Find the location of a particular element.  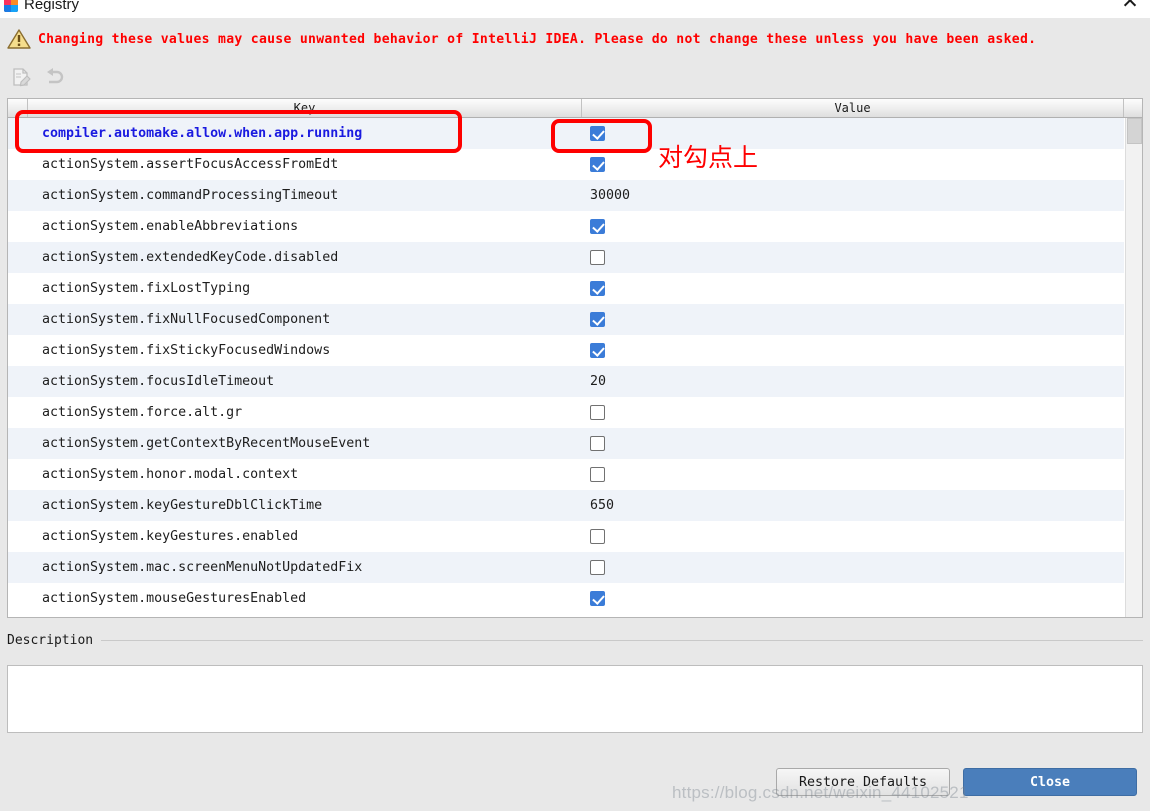

table-row: actionSystem.mac.screenMenuNotUpdatedFix is located at coordinates (566, 567).